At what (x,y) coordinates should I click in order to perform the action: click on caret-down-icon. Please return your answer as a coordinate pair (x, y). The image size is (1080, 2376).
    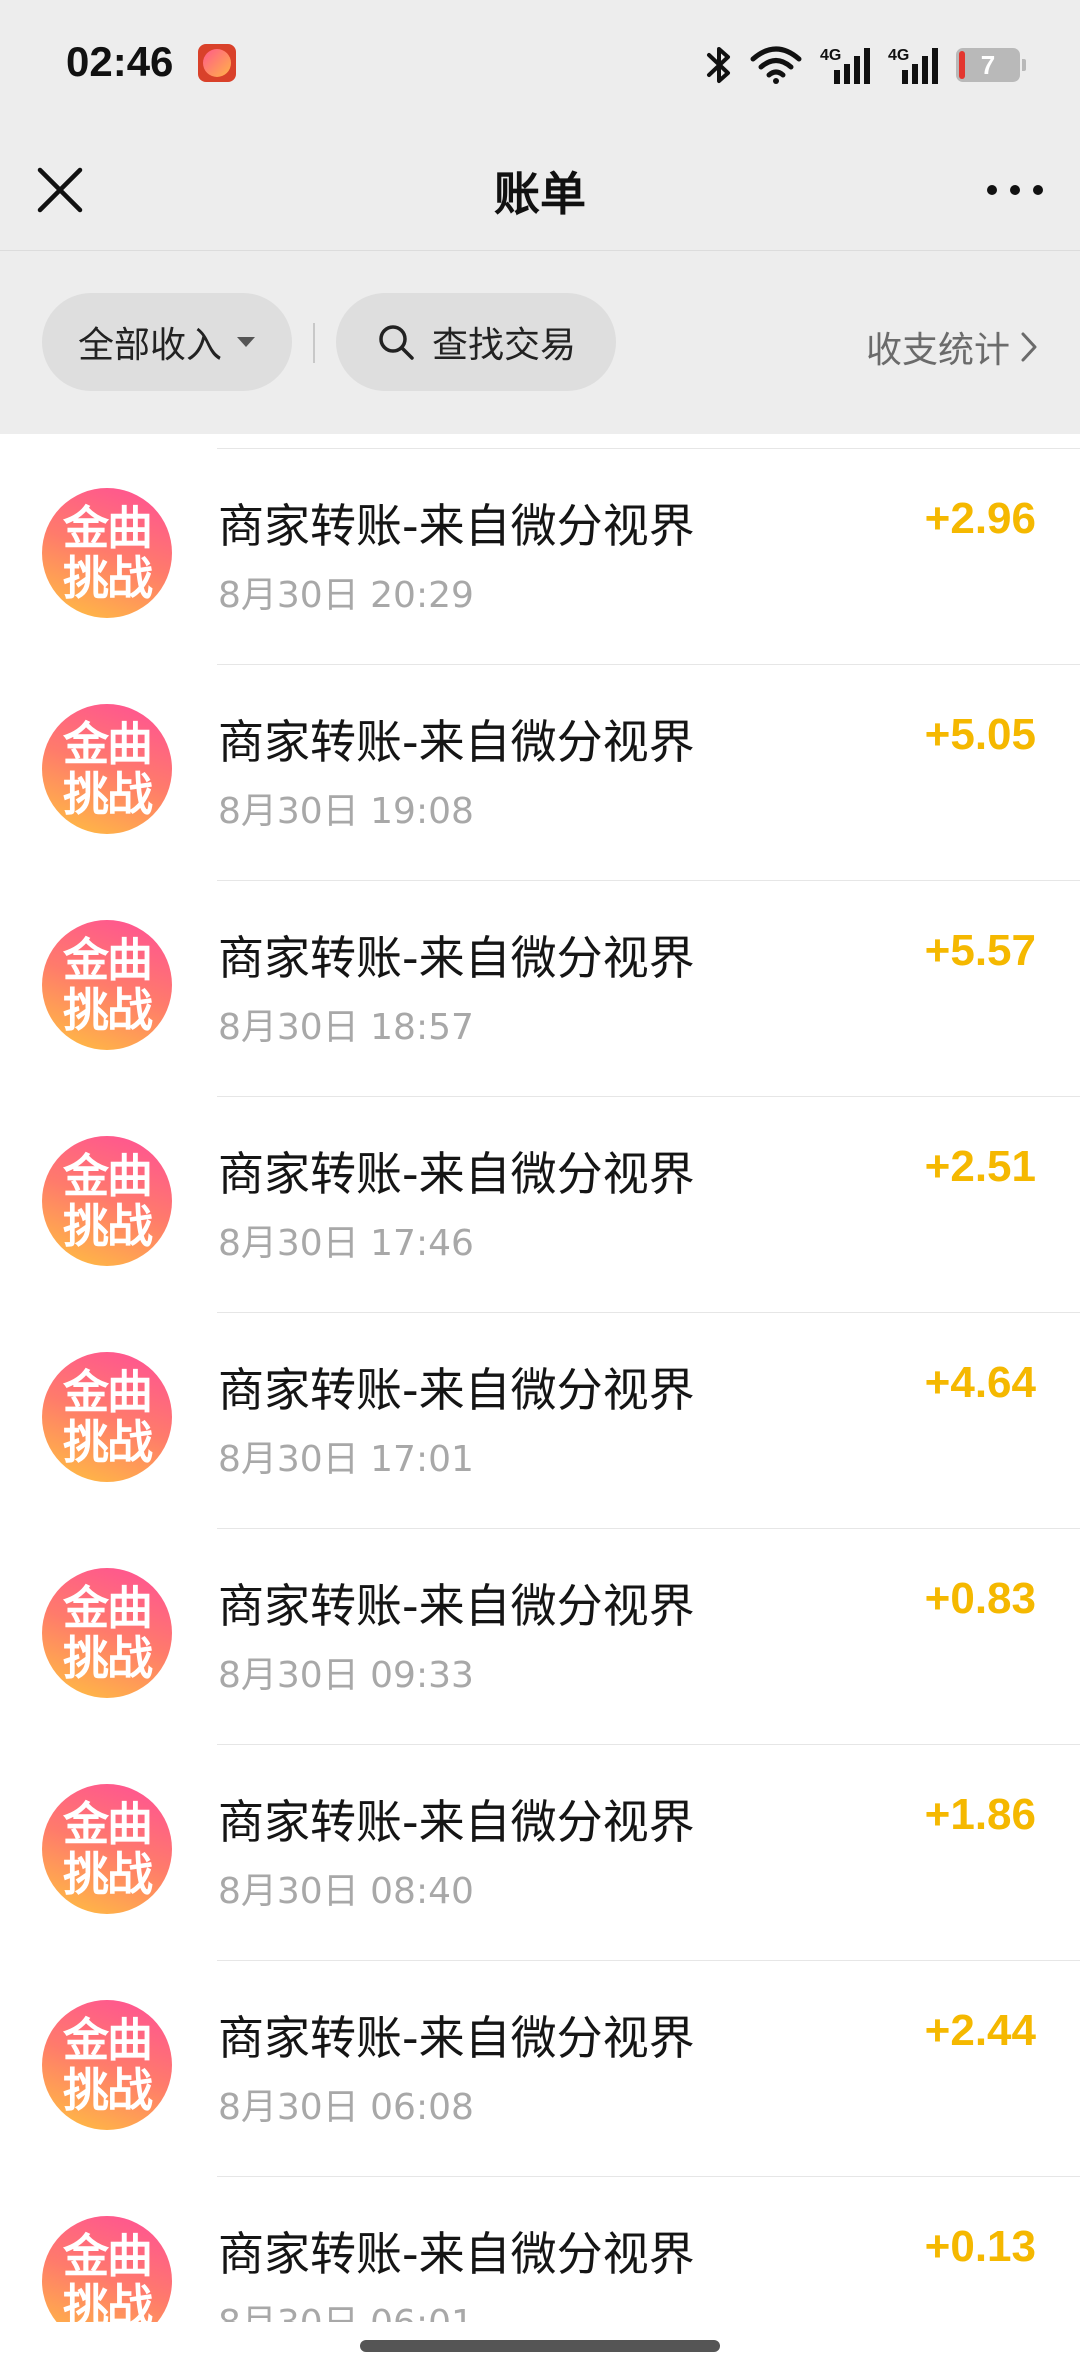
    Looking at the image, I should click on (246, 342).